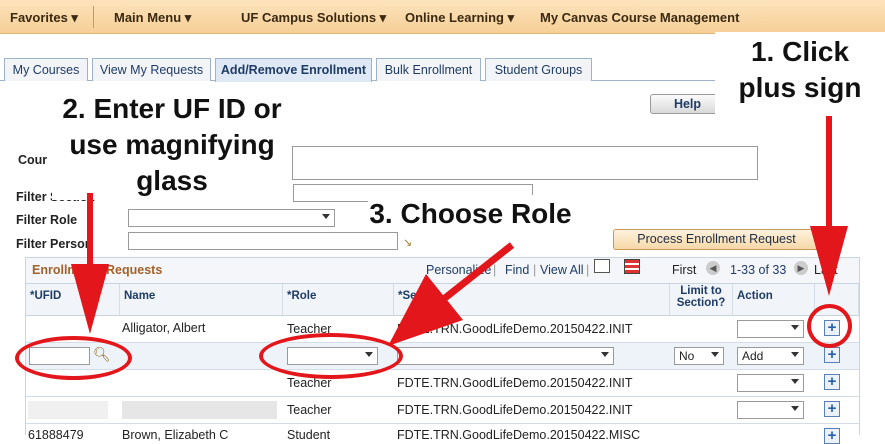 The image size is (885, 444). I want to click on arrowhead-step3, so click(425, 310).